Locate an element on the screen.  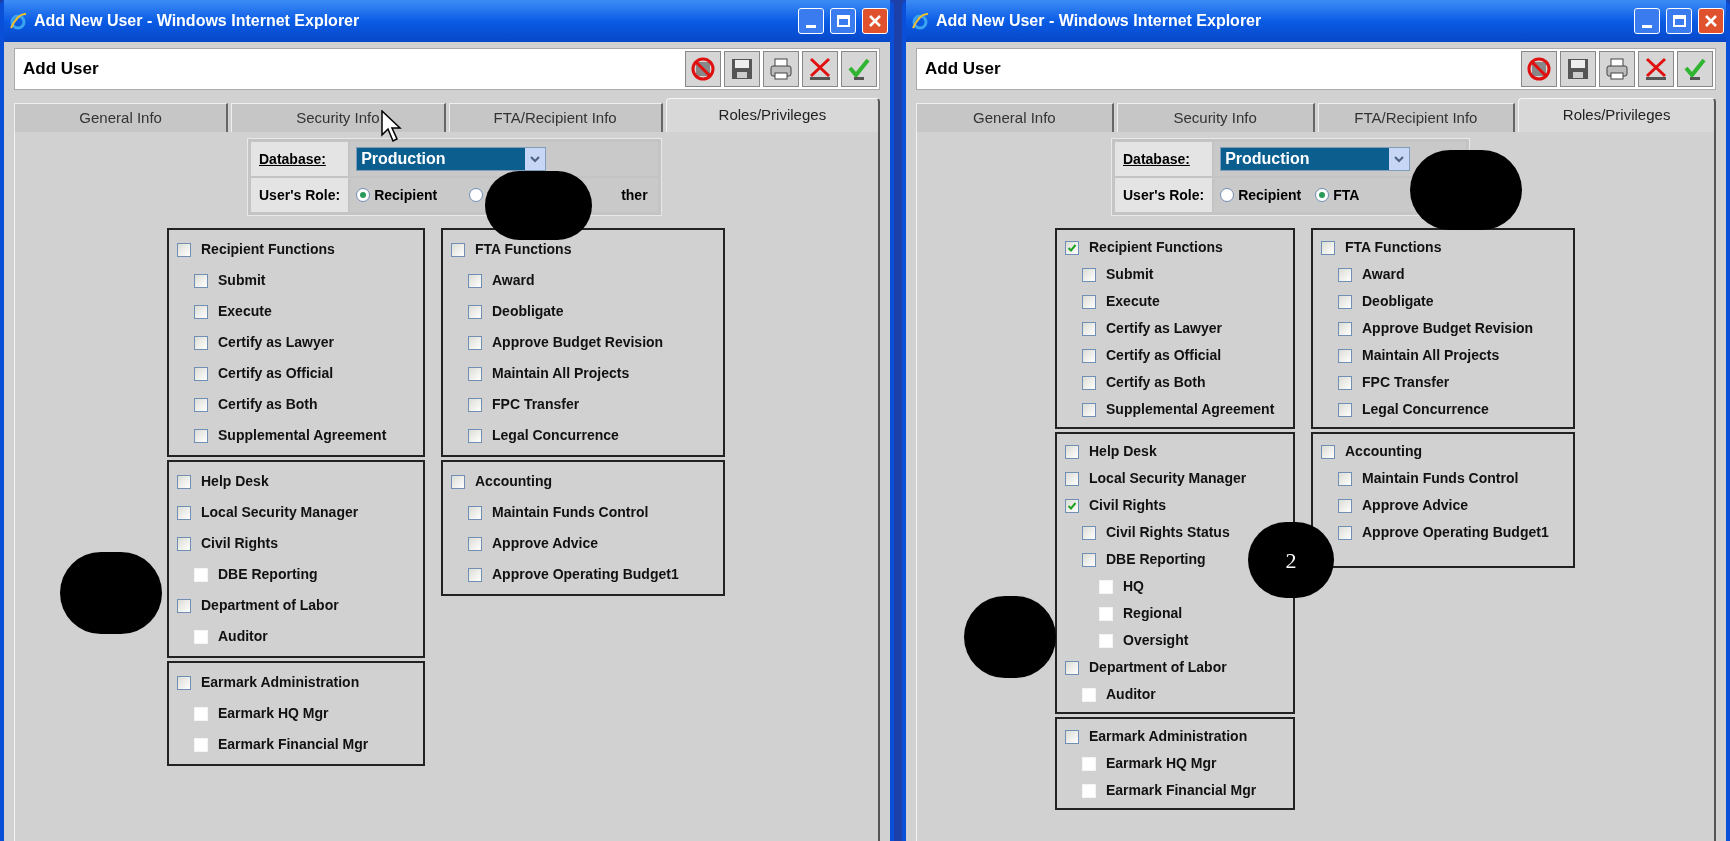
checkbox-label: Award is located at coordinates (513, 280).